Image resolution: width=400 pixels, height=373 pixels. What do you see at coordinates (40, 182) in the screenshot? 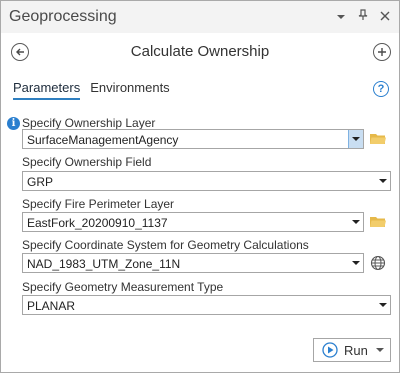
I see `ownership-field-value: GRP` at bounding box center [40, 182].